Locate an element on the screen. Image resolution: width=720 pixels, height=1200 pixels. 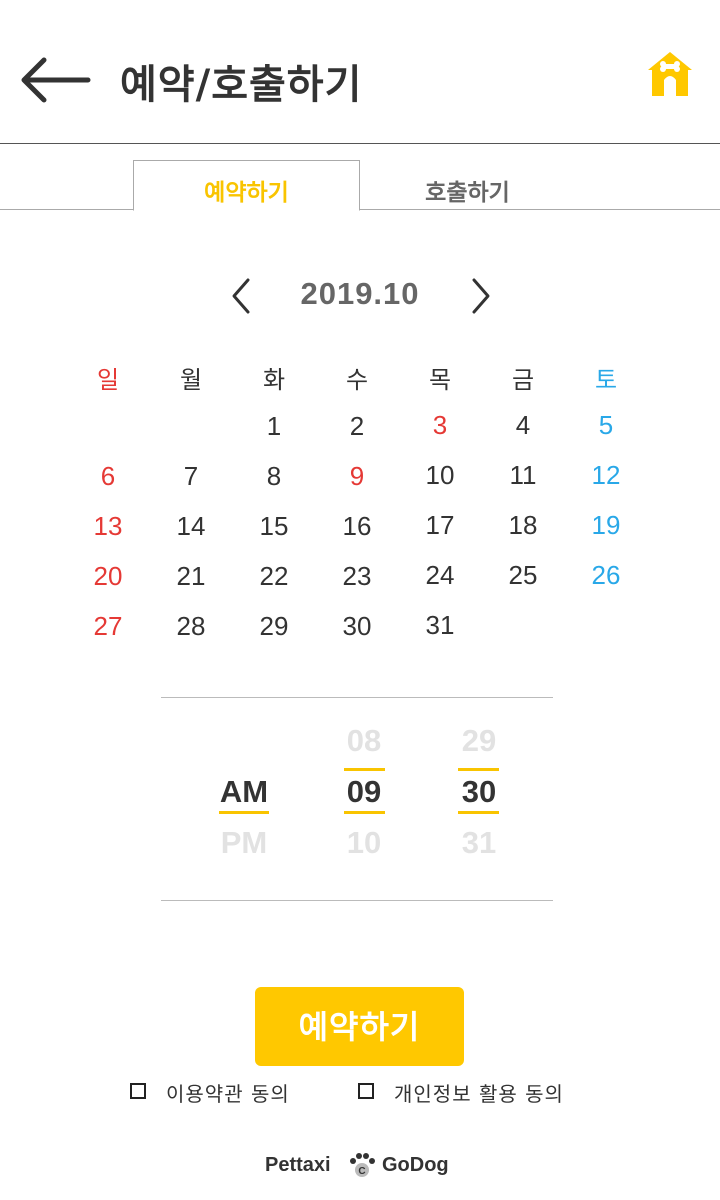
calendar-day: 6 is located at coordinates (108, 476).